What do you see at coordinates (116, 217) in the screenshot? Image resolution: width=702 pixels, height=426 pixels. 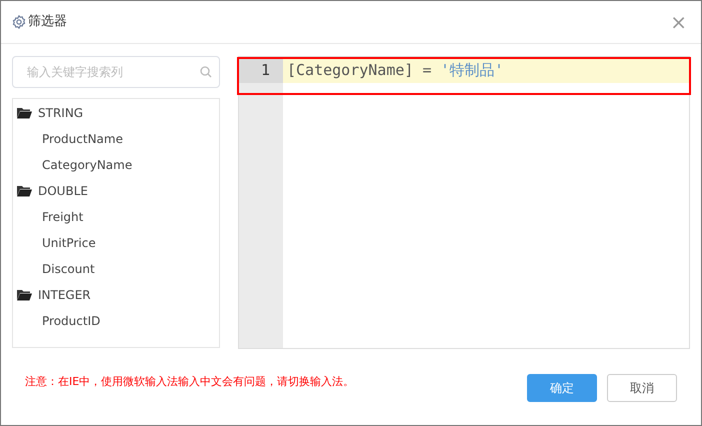 I see `tree-item: Freight` at bounding box center [116, 217].